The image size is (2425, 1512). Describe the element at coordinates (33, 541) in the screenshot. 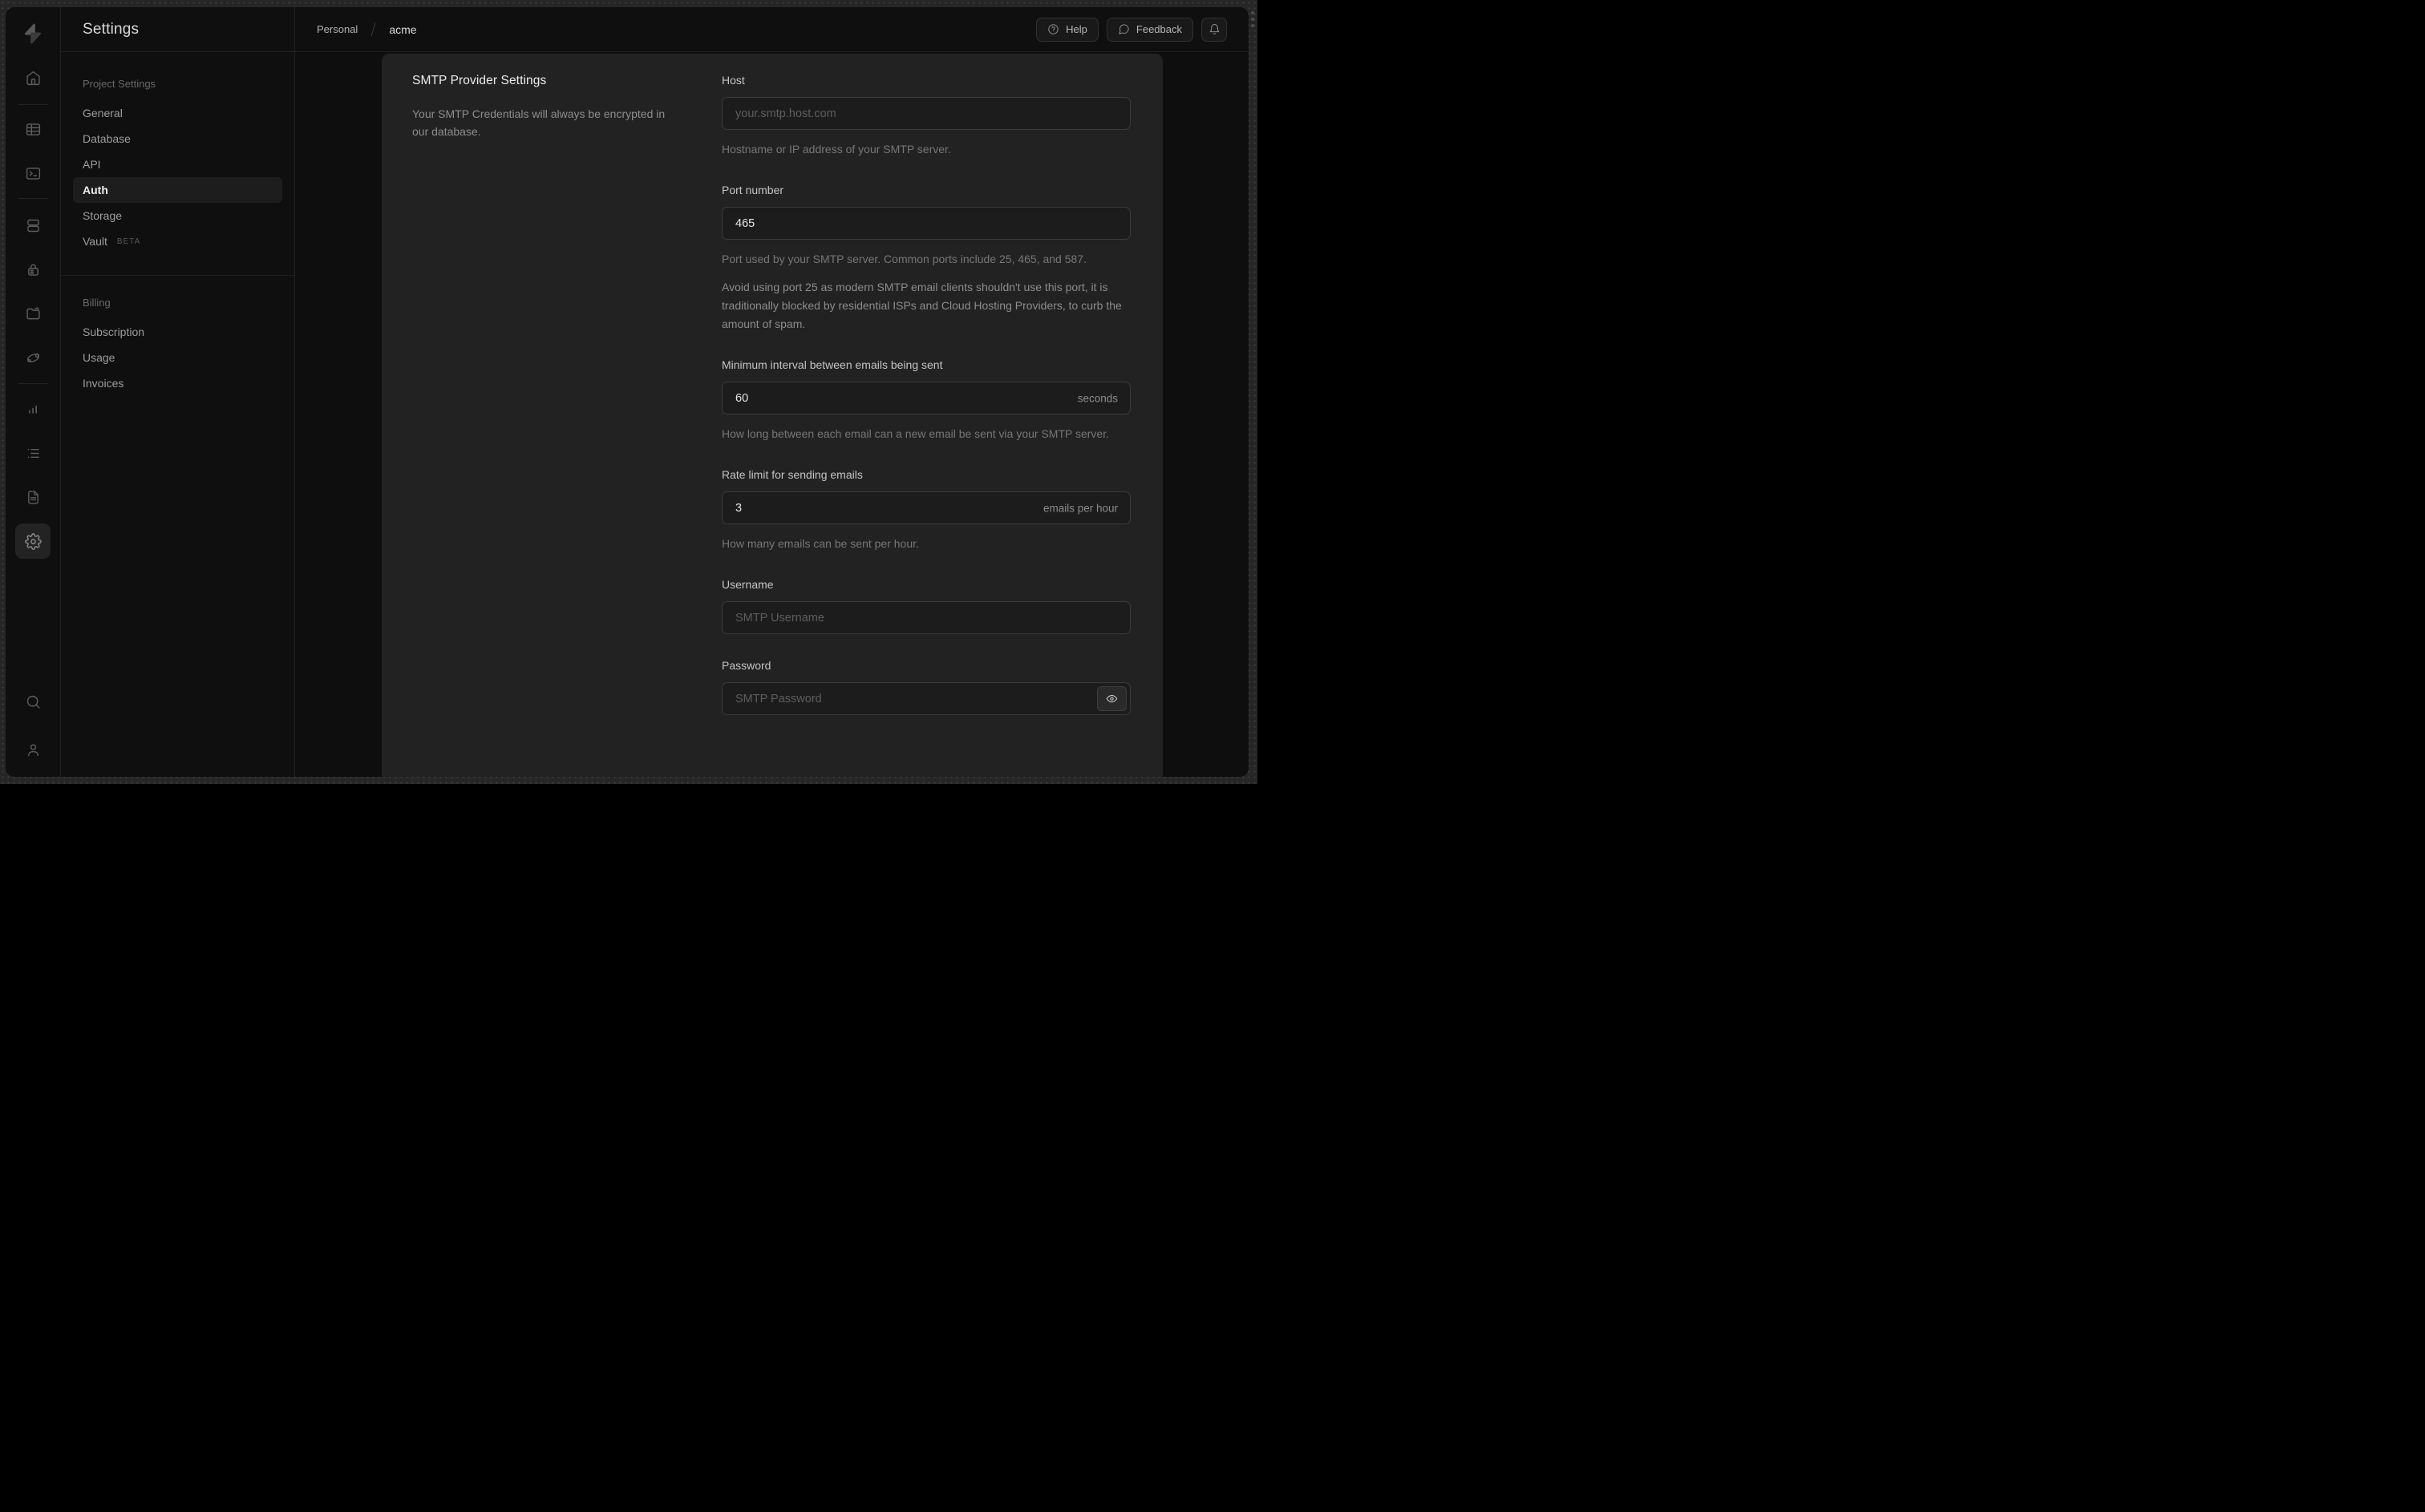

I see `project-settings-icon` at that location.